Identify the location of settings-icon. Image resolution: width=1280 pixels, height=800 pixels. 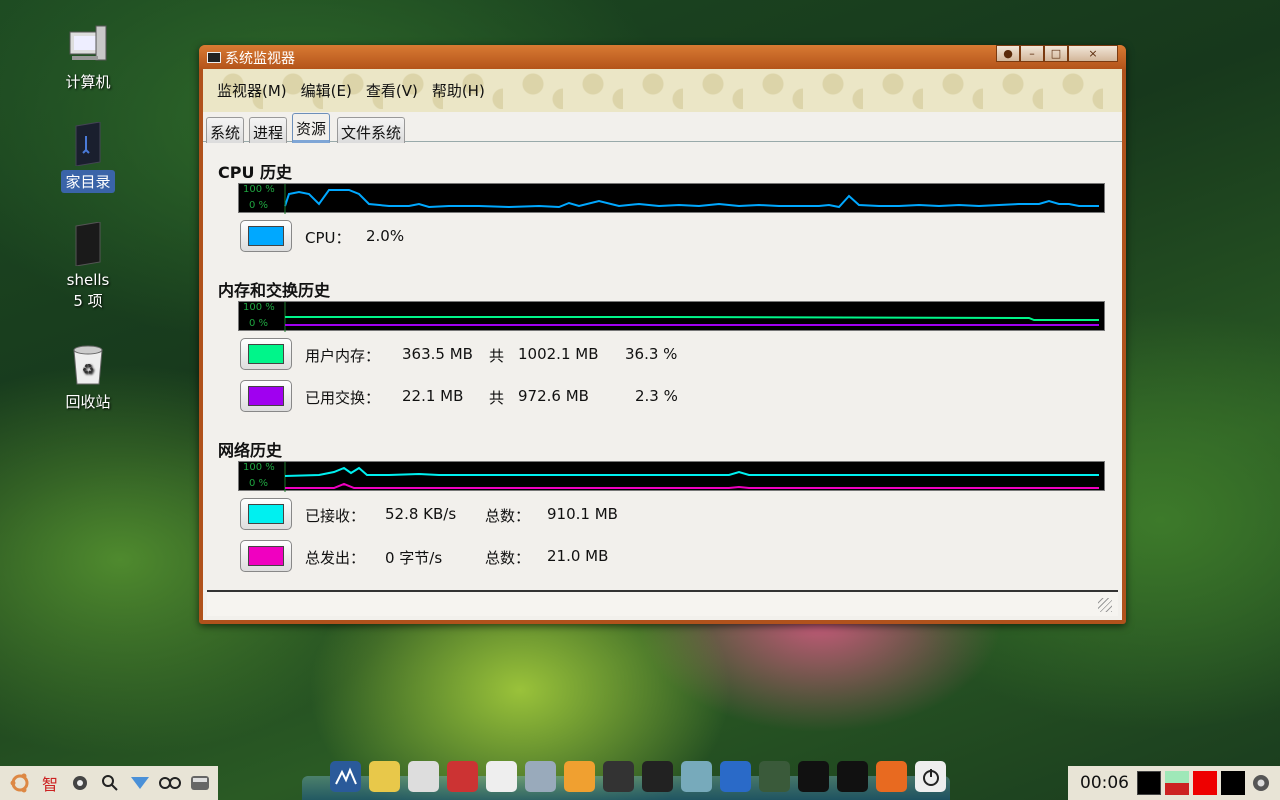
(696, 776).